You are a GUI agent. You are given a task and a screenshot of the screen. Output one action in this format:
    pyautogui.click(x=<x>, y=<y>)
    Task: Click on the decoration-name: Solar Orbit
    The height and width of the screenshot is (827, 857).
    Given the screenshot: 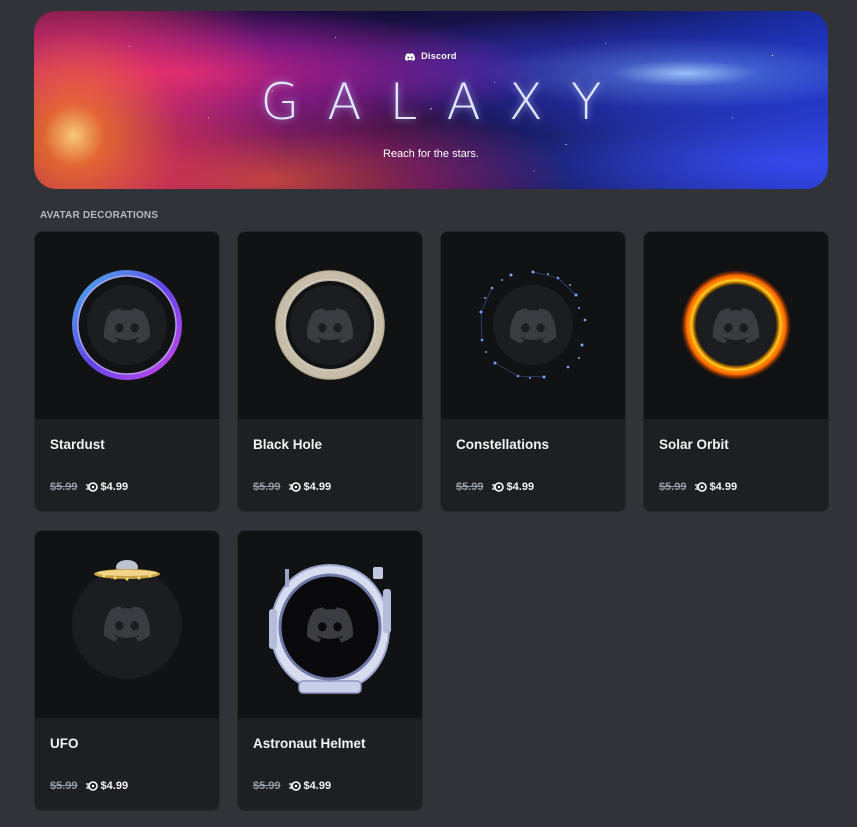 What is the action you would take?
    pyautogui.click(x=694, y=444)
    